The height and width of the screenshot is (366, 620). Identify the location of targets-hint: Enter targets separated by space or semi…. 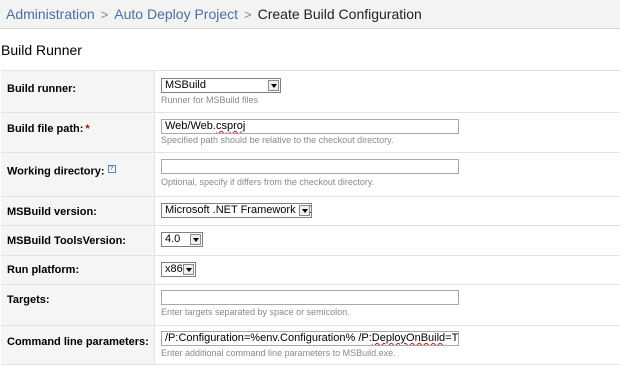
(255, 312).